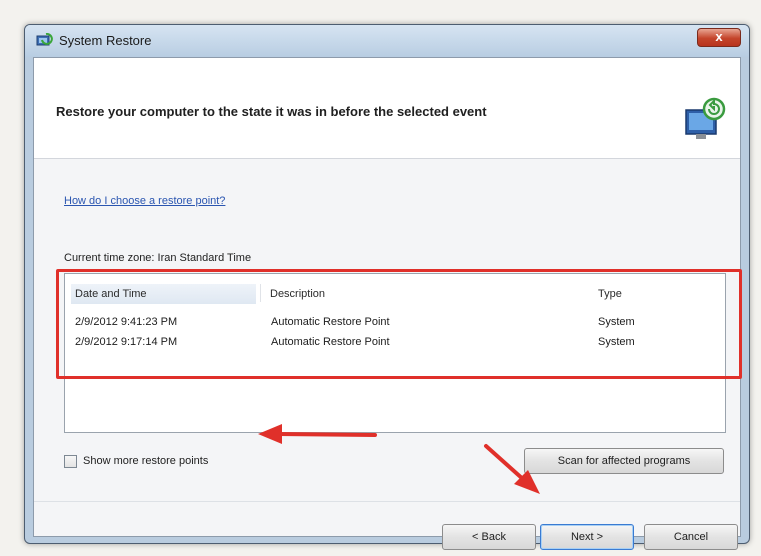 This screenshot has width=761, height=556. Describe the element at coordinates (705, 118) in the screenshot. I see `restore-computer-icon` at that location.